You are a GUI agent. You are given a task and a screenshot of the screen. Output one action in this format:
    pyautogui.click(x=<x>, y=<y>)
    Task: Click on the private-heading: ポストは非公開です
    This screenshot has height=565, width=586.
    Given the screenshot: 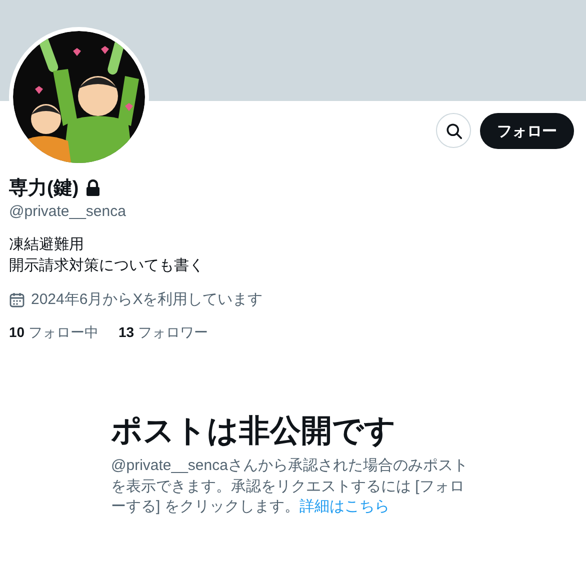 What is the action you would take?
    pyautogui.click(x=254, y=431)
    